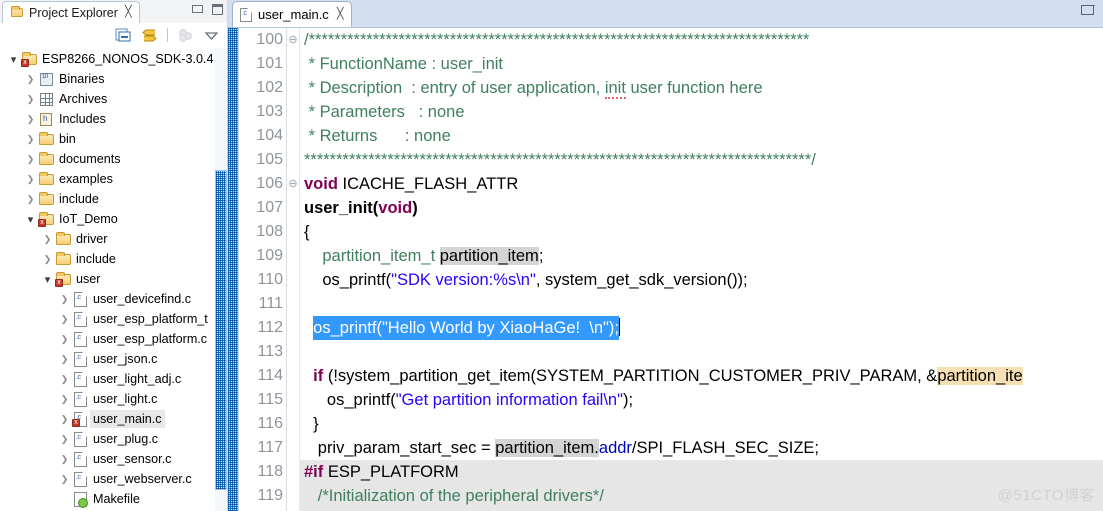 The image size is (1103, 511). Describe the element at coordinates (149, 35) in the screenshot. I see `link-with-editor-icon` at that location.